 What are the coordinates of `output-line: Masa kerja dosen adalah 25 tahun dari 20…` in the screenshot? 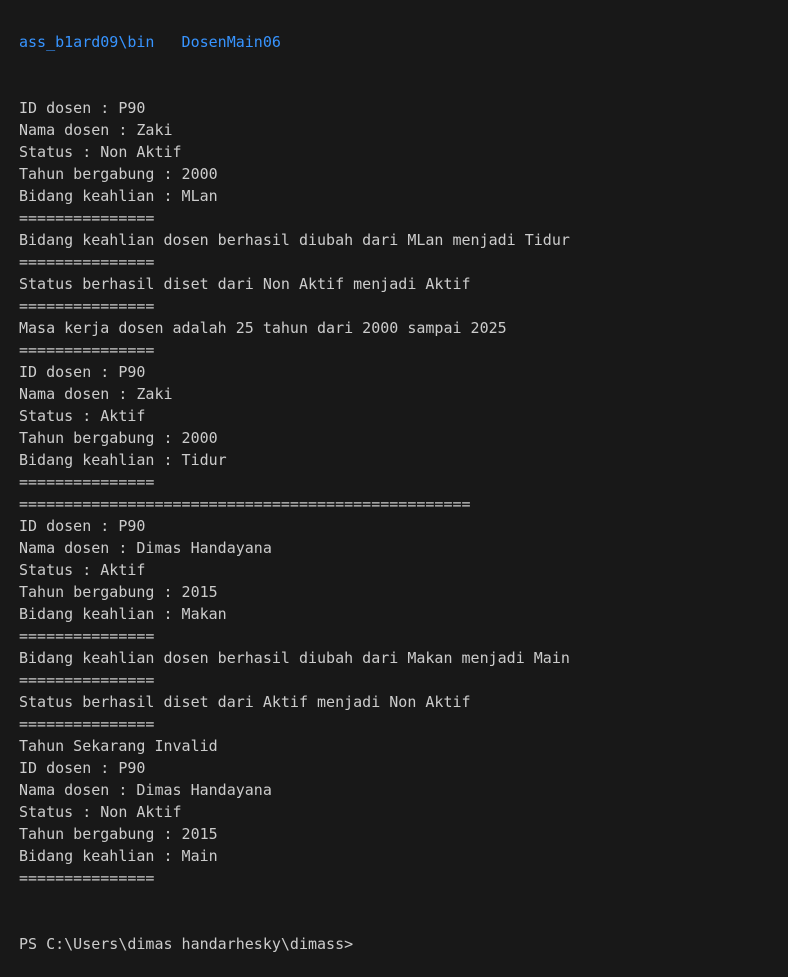 It's located at (263, 328).